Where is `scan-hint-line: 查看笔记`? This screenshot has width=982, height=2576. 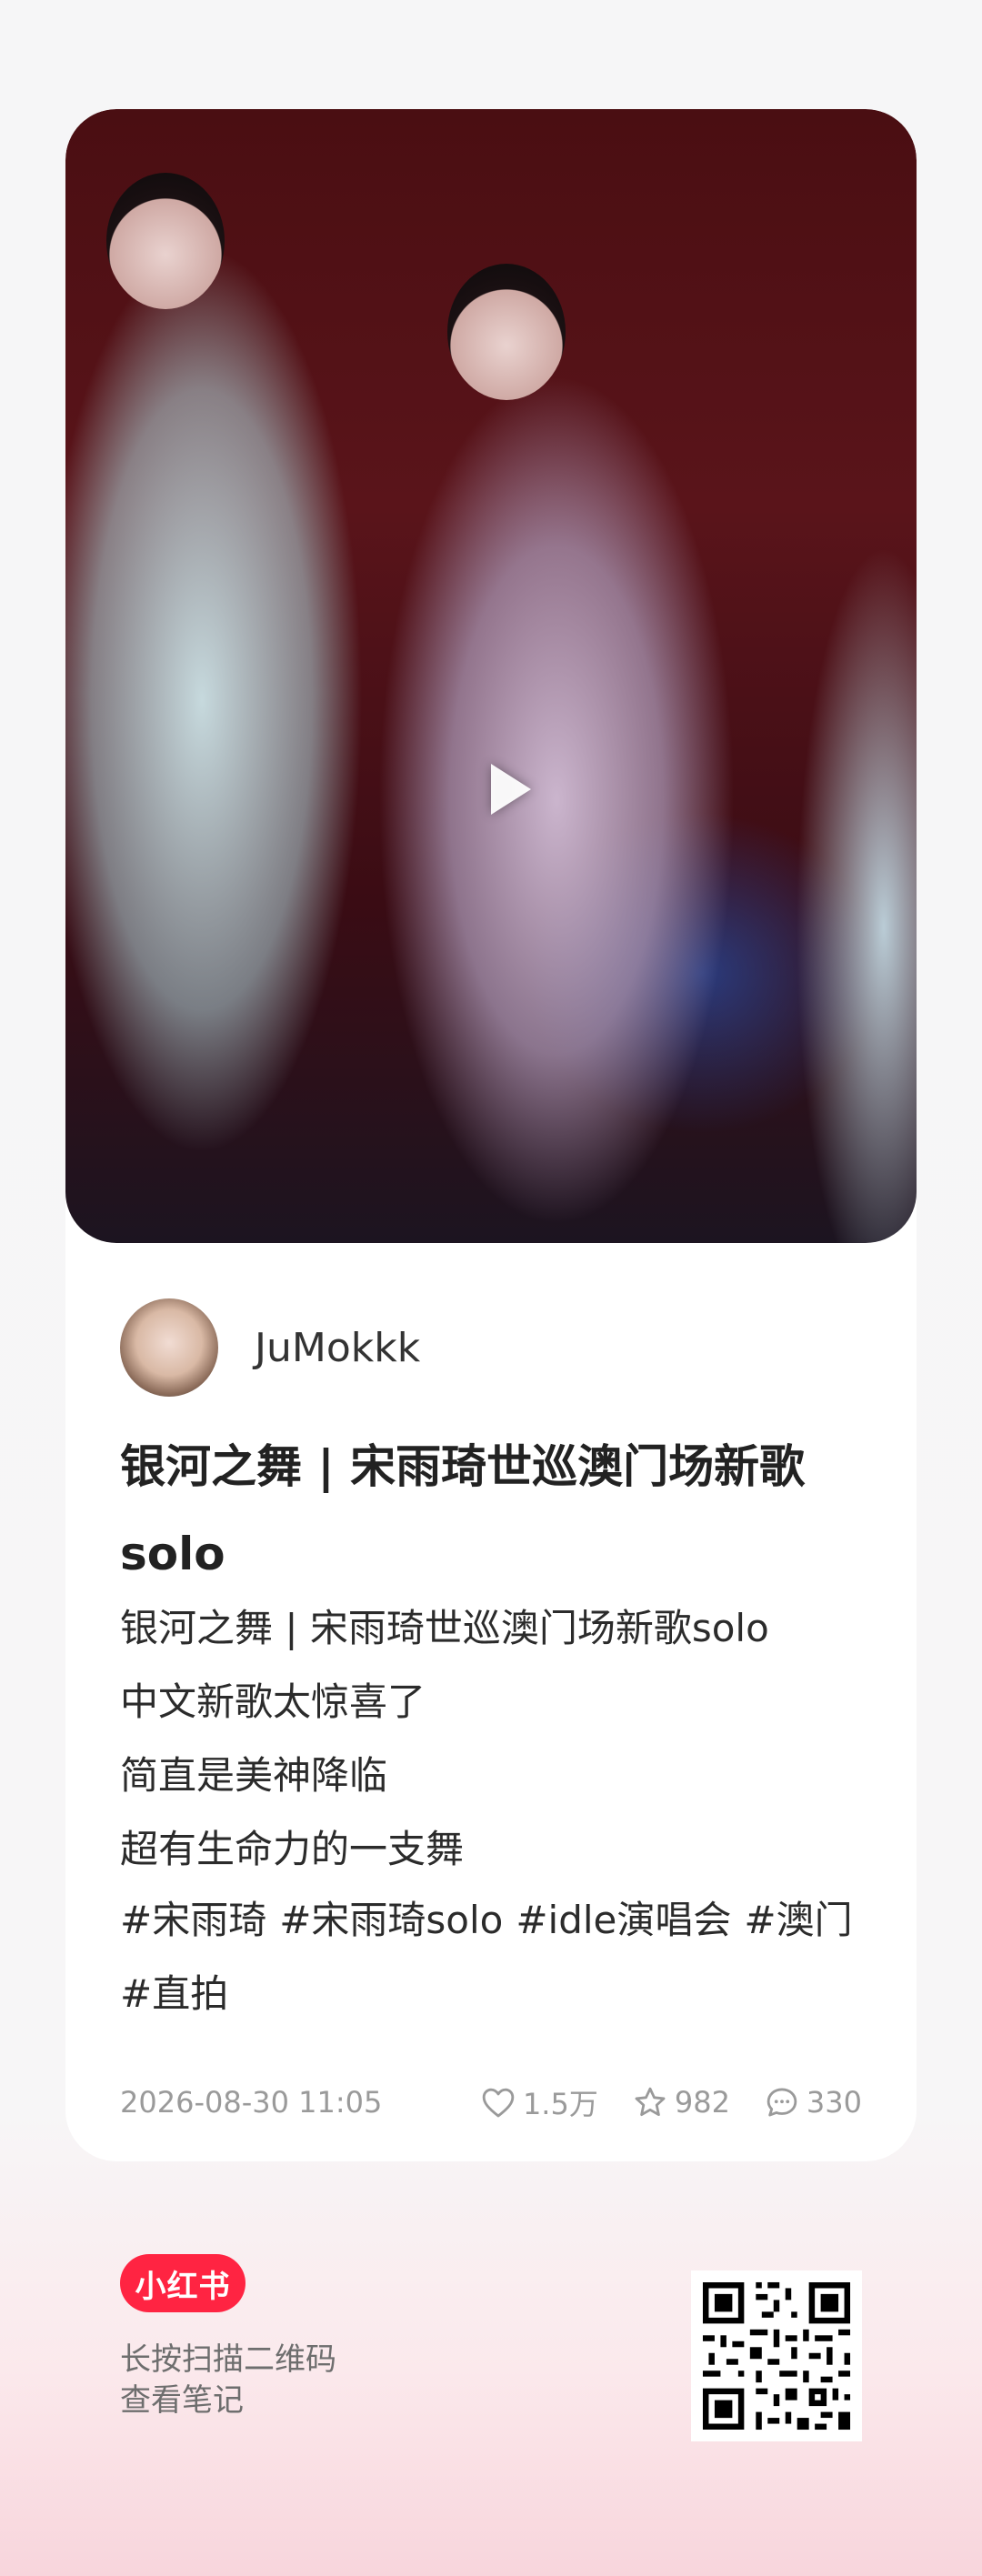
scan-hint-line: 查看笔记 is located at coordinates (182, 2400).